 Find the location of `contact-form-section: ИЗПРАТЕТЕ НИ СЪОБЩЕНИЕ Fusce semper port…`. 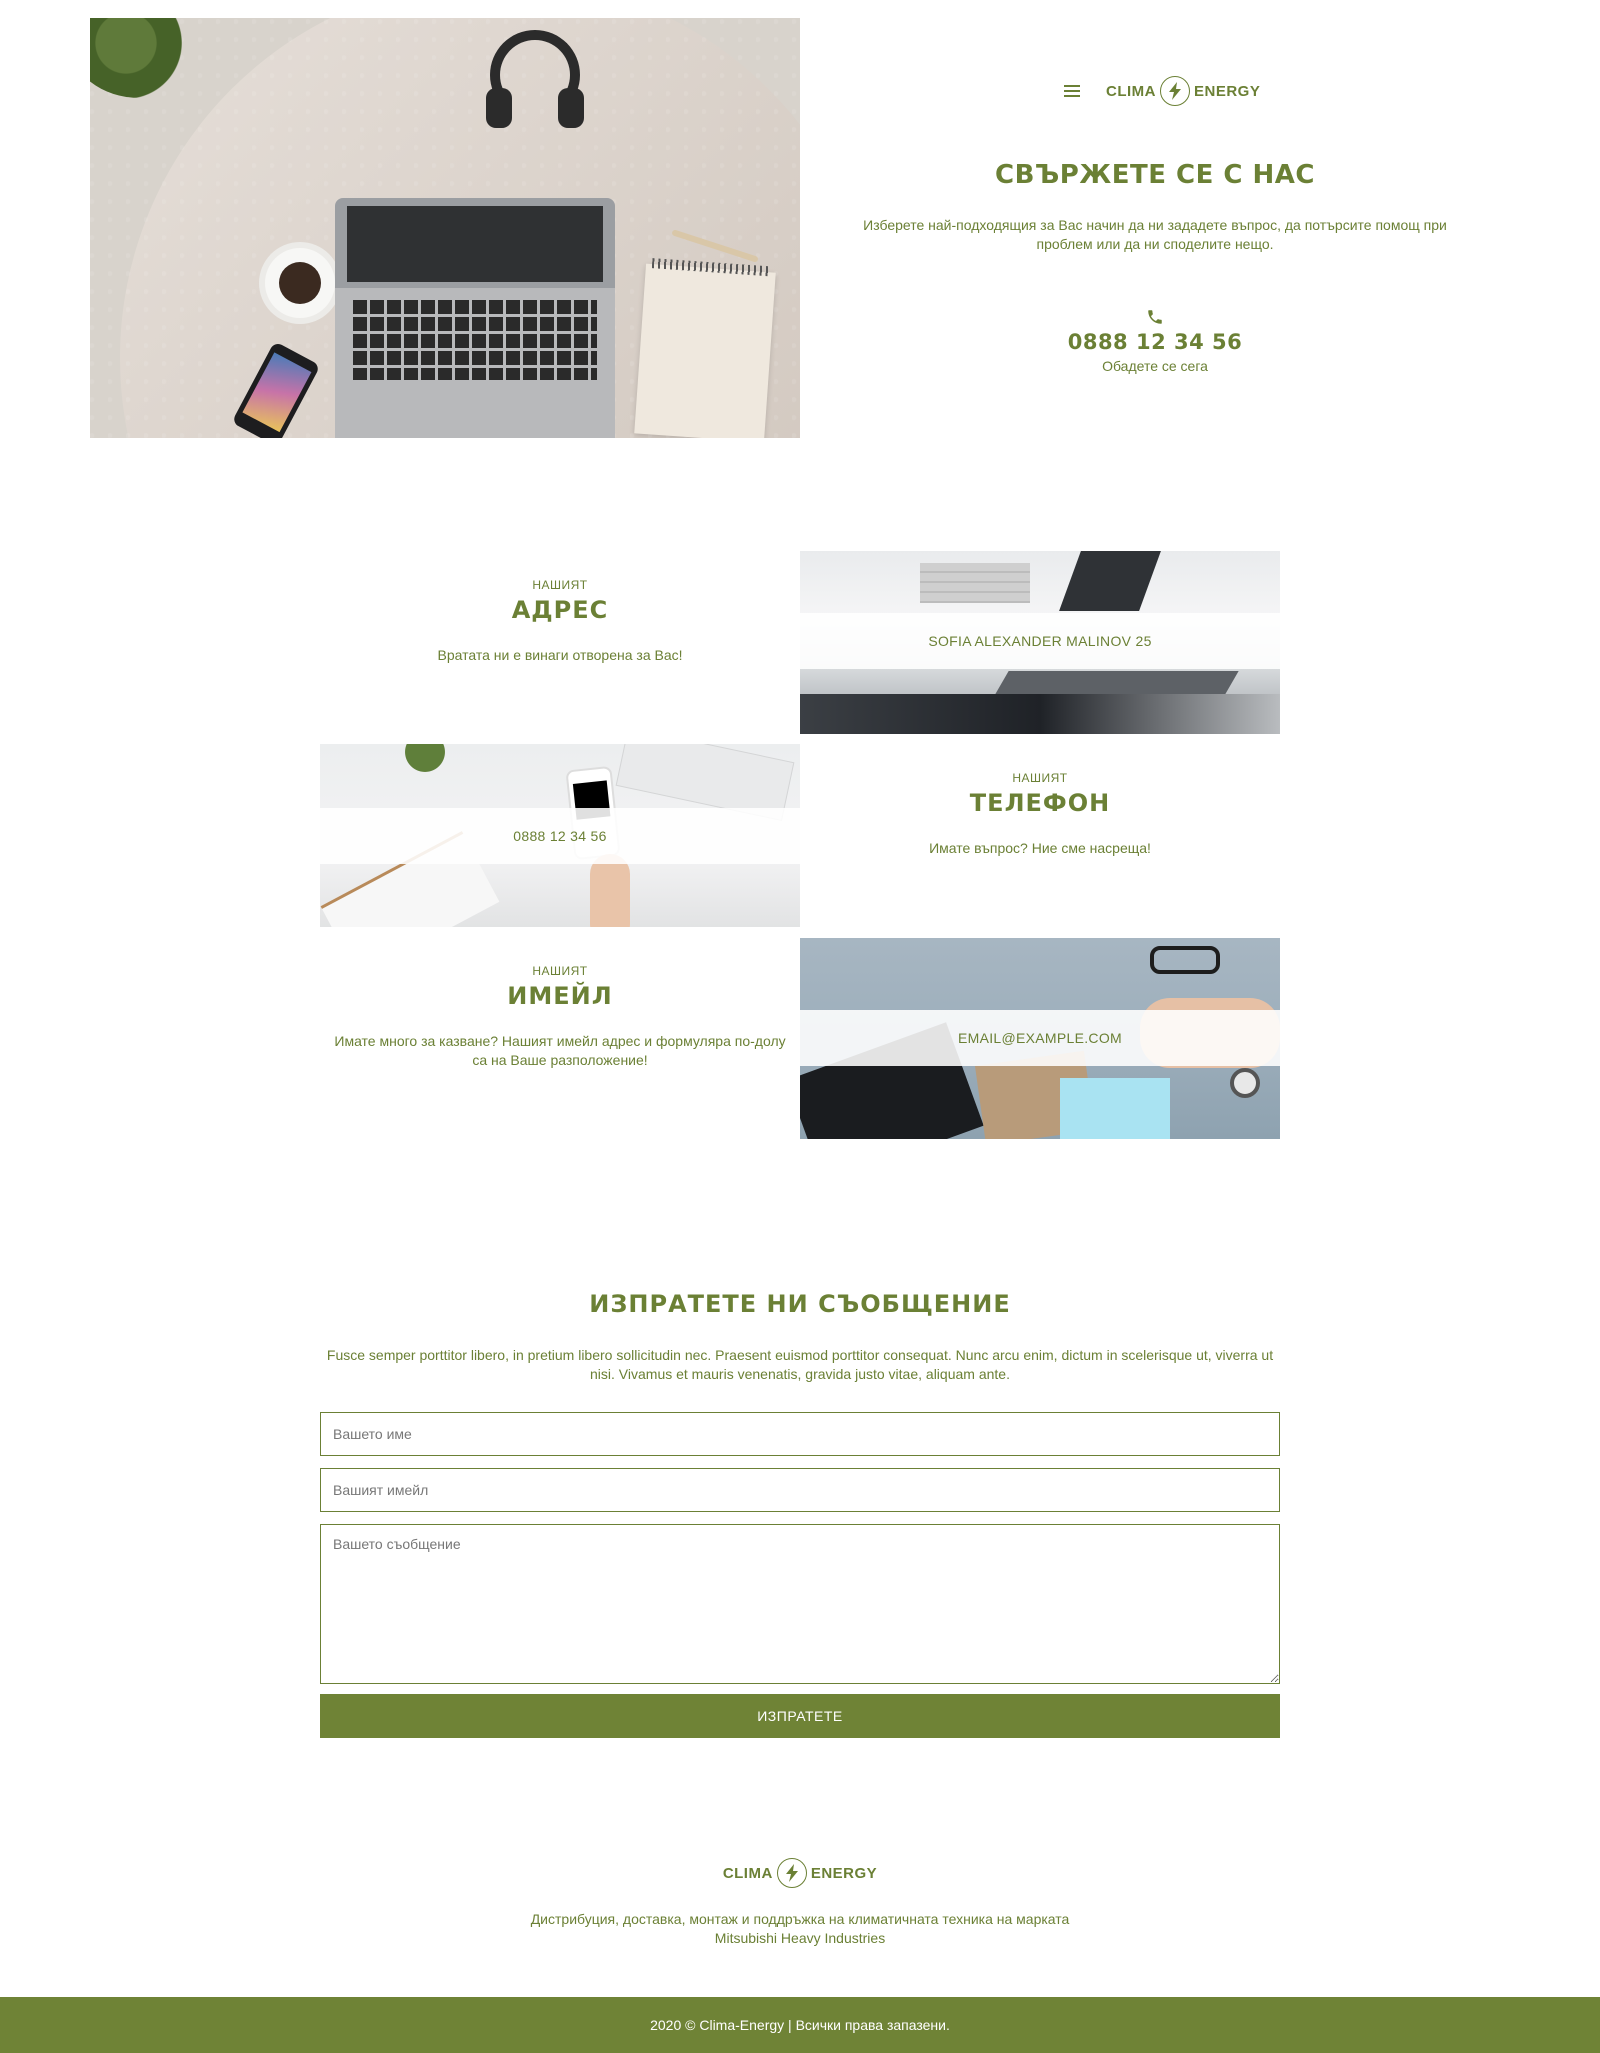

contact-form-section: ИЗПРАТЕТЕ НИ СЪОБЩЕНИЕ Fusce semper port… is located at coordinates (800, 1514).